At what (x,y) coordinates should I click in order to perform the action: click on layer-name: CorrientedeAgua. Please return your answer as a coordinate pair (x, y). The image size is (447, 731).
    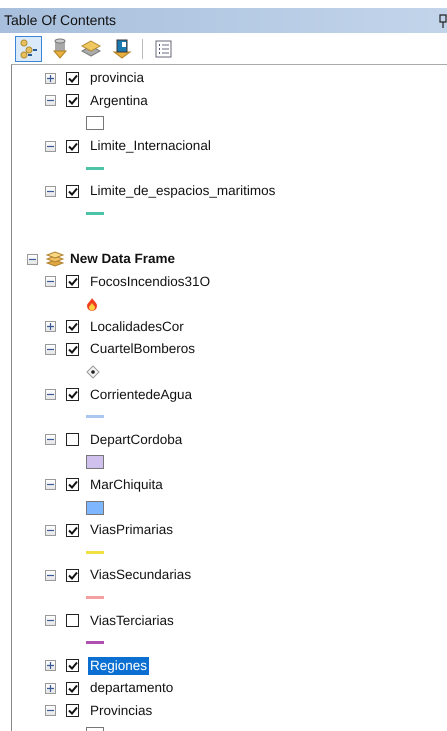
    Looking at the image, I should click on (141, 395).